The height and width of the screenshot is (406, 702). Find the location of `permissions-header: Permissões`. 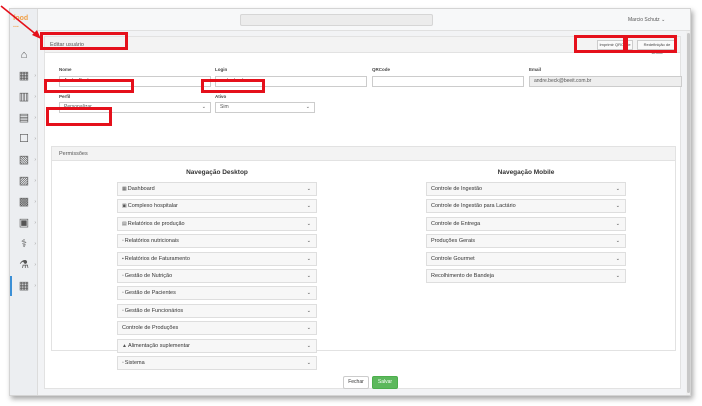

permissions-header: Permissões is located at coordinates (363, 154).